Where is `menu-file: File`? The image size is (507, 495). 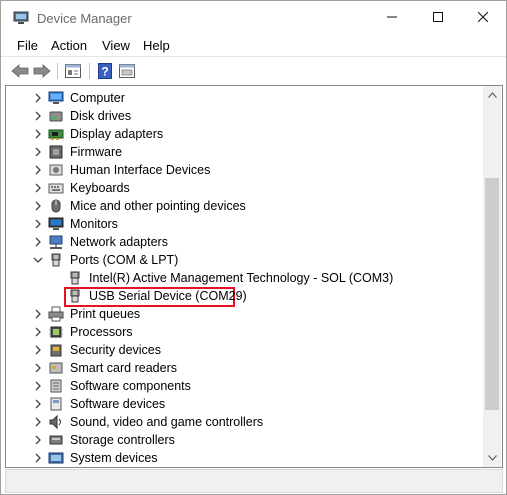 menu-file: File is located at coordinates (27, 45).